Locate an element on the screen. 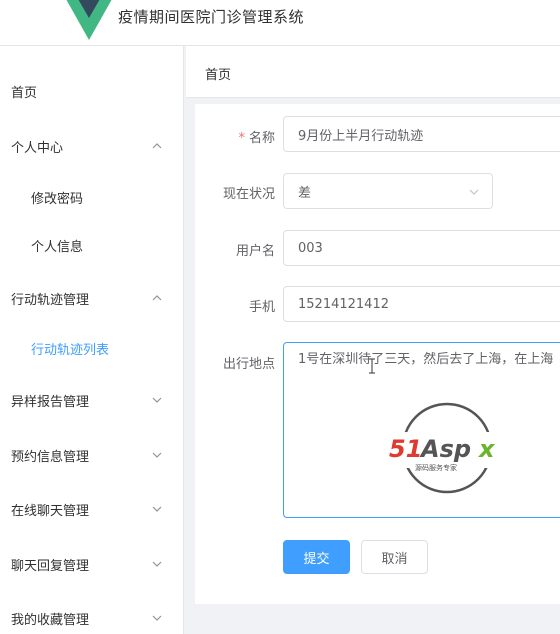  sidebar-item-label: 我的收藏管理 is located at coordinates (50, 620).